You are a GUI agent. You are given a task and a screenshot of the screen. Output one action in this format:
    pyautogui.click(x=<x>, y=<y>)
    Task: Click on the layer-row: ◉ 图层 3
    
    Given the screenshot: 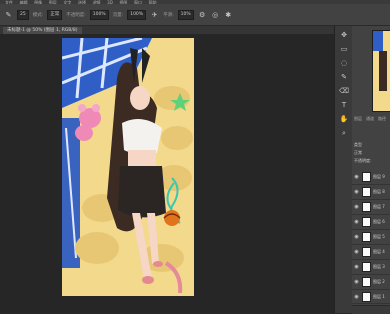 What is the action you would take?
    pyautogui.click(x=371, y=267)
    